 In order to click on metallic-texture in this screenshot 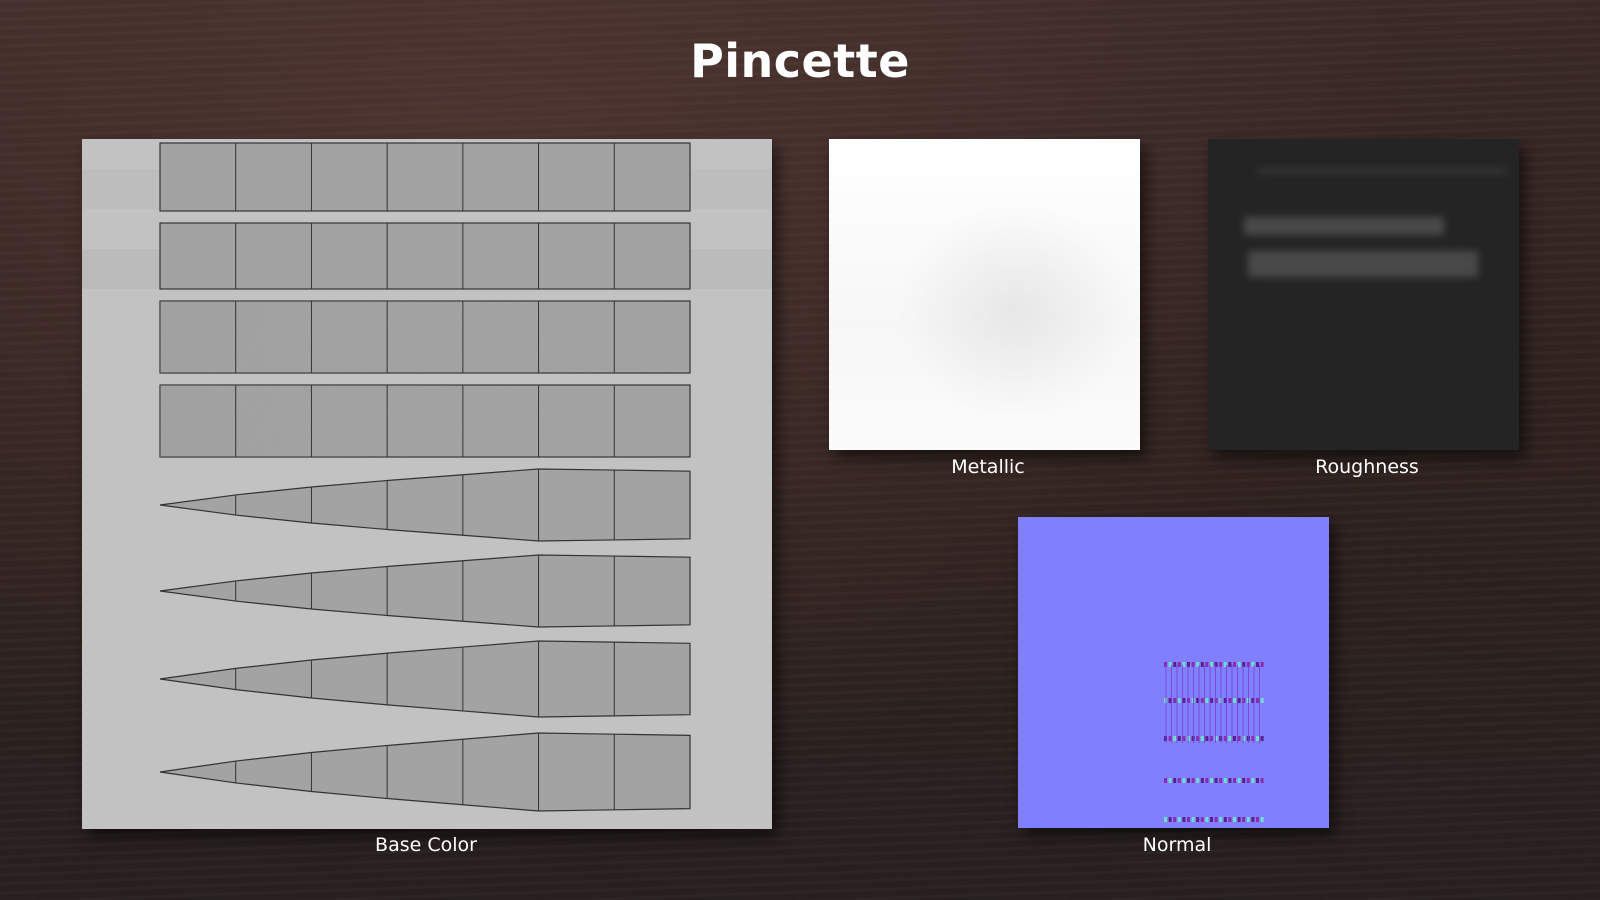, I will do `click(984, 294)`.